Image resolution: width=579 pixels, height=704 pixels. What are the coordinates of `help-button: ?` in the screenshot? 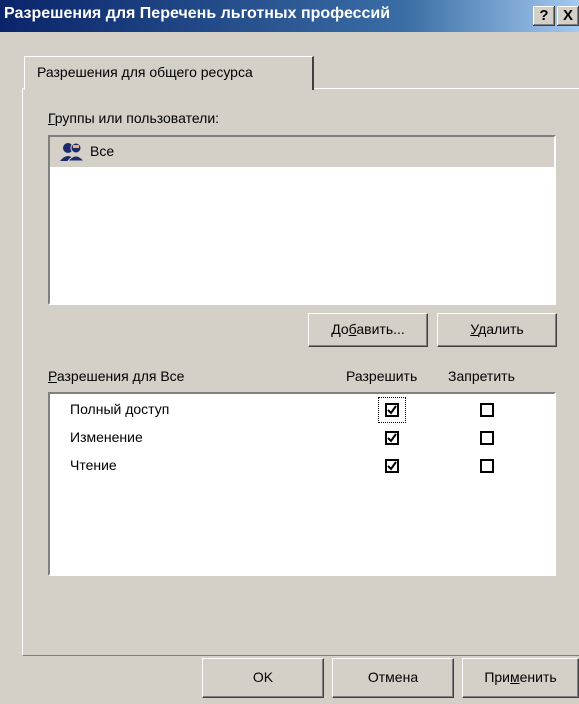 It's located at (544, 16).